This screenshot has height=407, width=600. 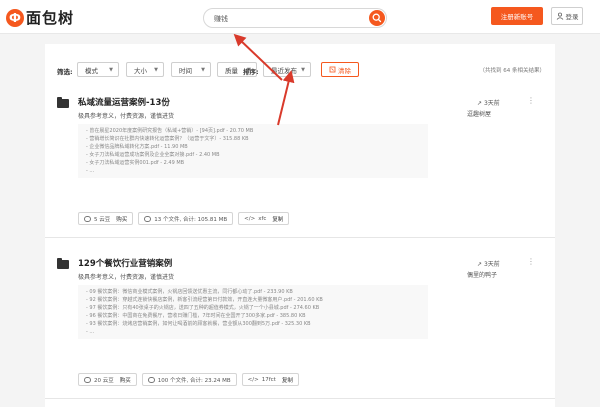 I want to click on login-label: 登录, so click(x=572, y=17).